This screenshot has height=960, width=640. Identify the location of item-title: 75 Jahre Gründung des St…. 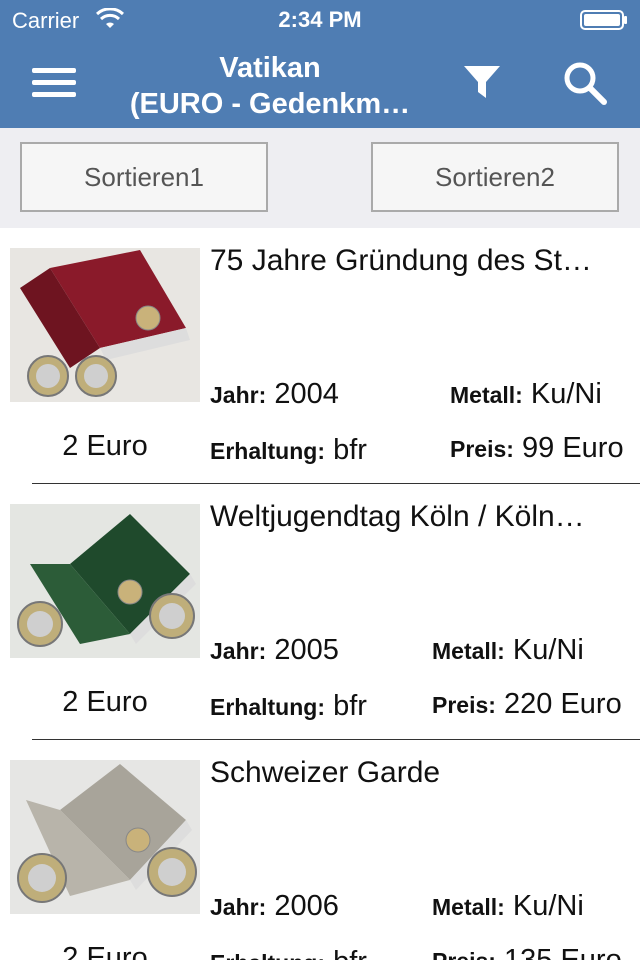
(401, 260).